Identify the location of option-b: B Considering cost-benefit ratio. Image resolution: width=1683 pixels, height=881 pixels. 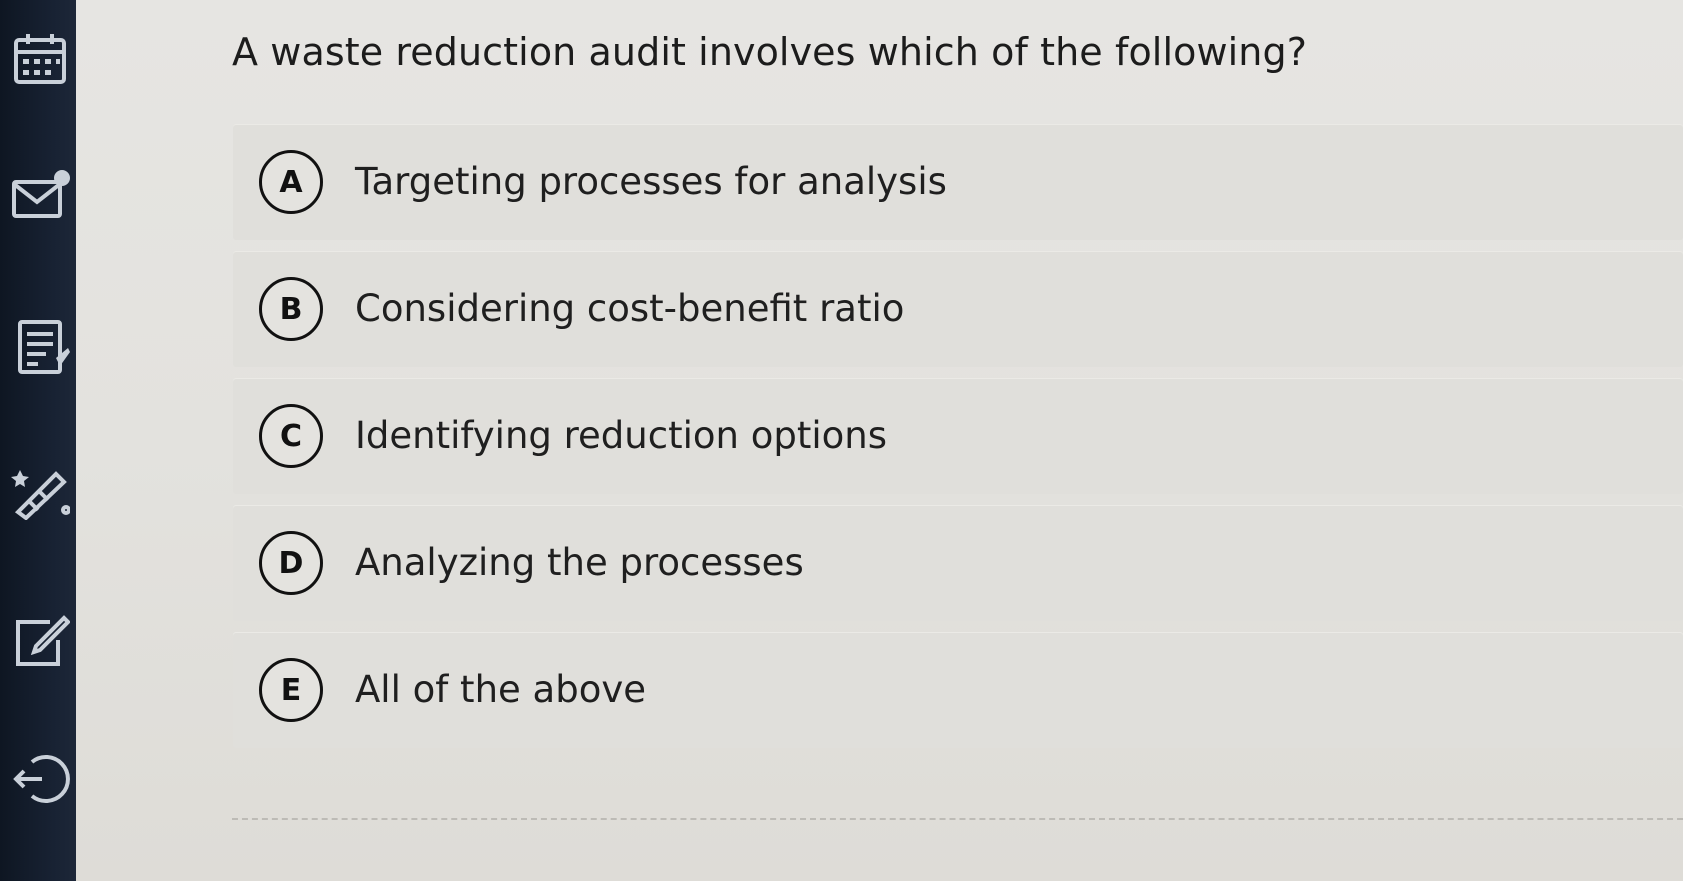
(958, 309).